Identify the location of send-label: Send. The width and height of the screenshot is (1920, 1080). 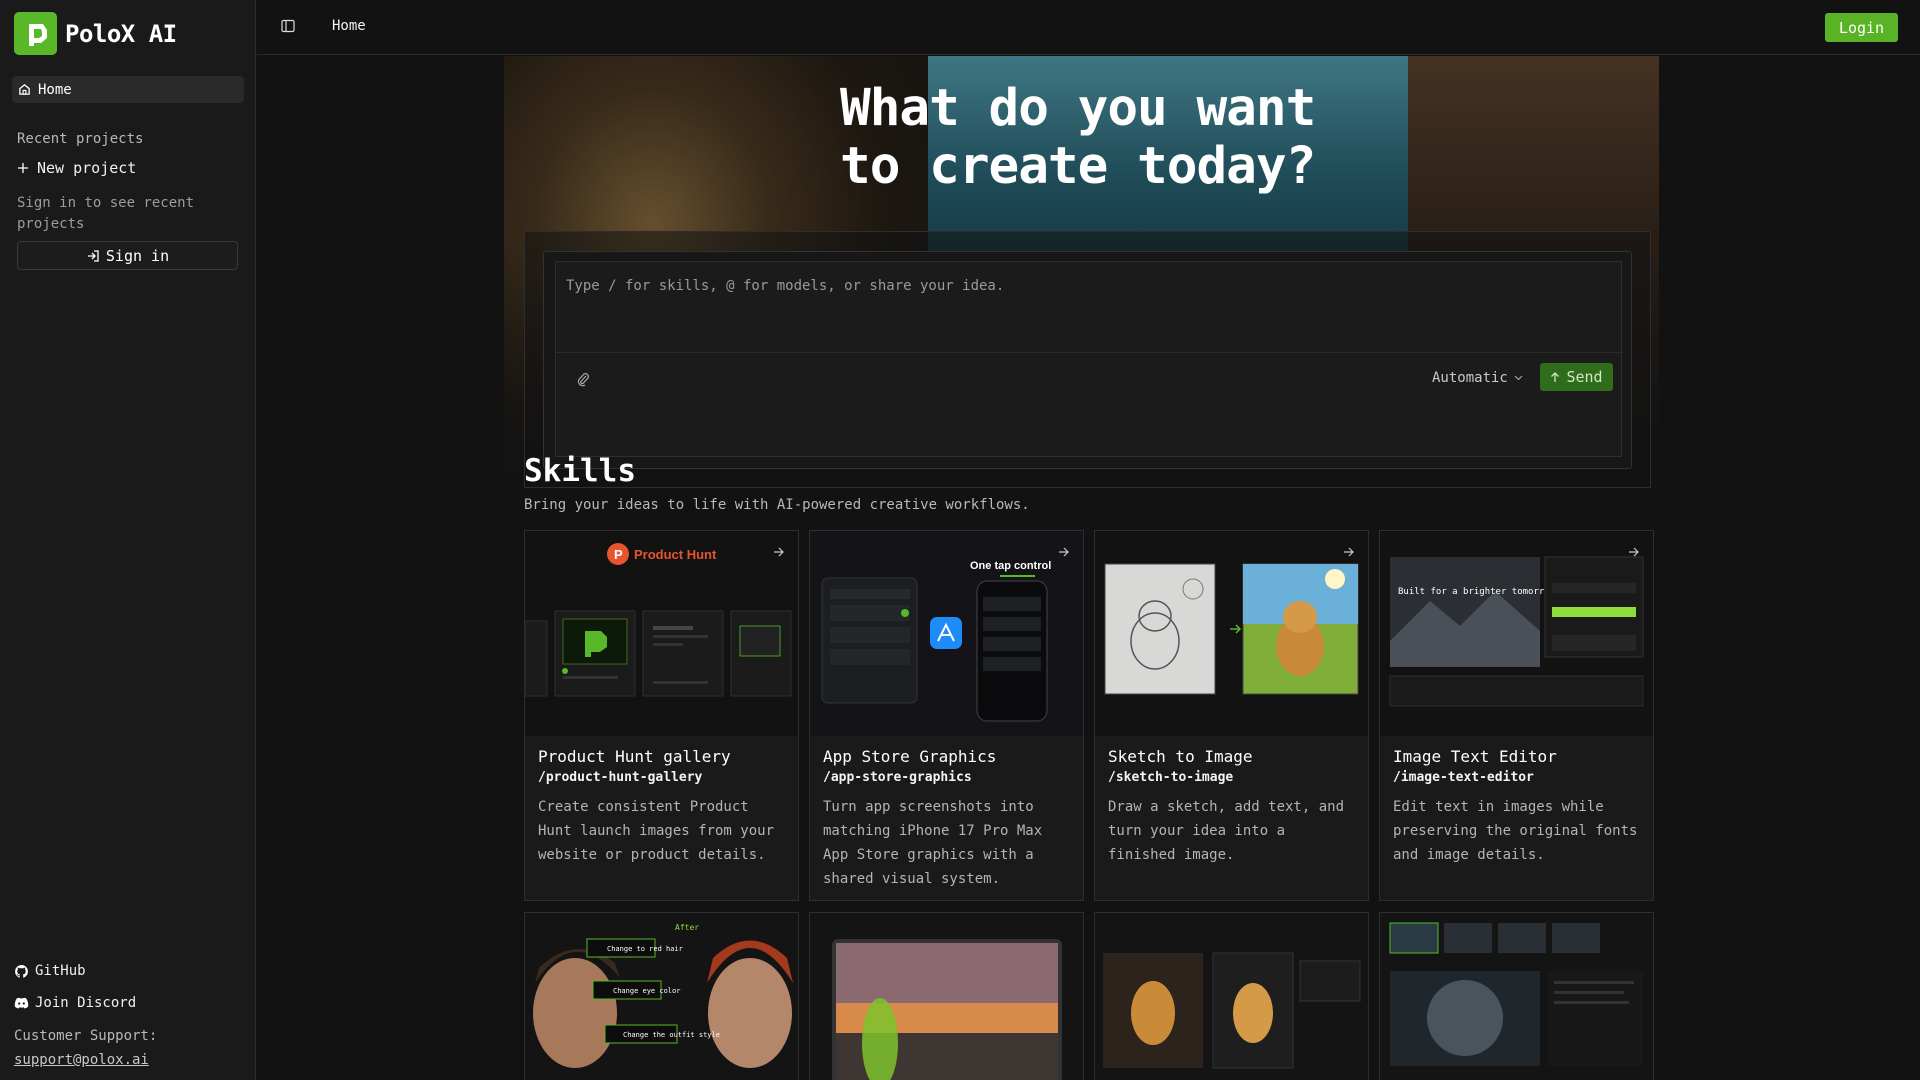
(1584, 377).